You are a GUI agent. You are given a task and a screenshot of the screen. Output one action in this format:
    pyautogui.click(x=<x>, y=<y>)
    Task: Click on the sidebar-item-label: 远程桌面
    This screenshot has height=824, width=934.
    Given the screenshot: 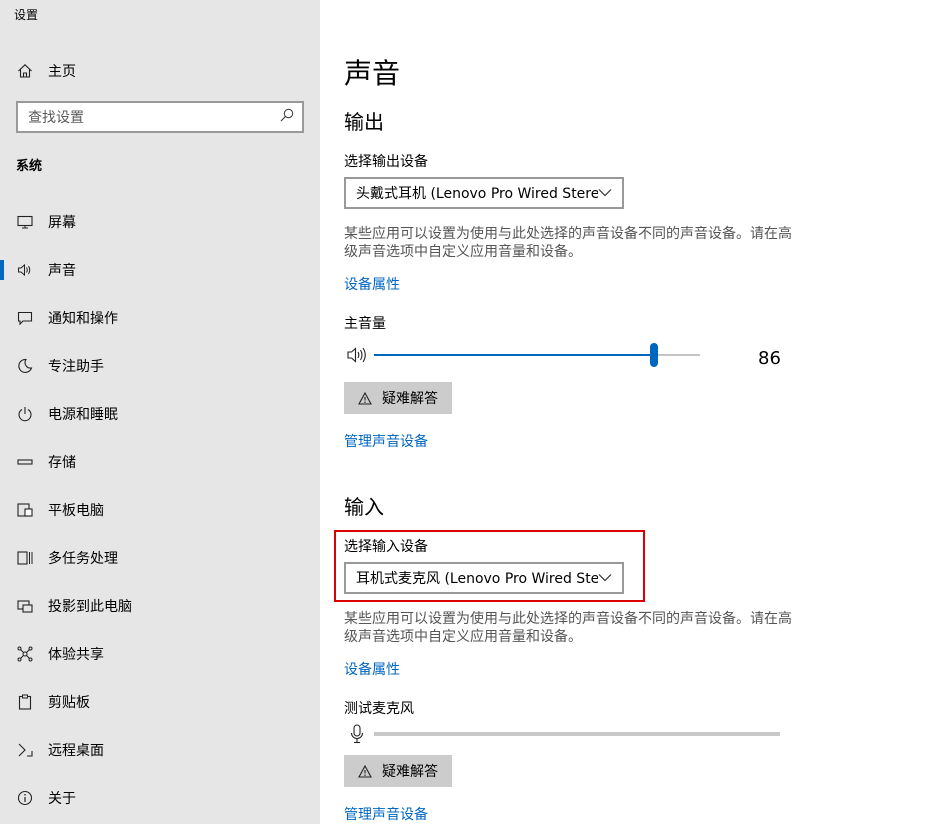 What is the action you would take?
    pyautogui.click(x=76, y=751)
    